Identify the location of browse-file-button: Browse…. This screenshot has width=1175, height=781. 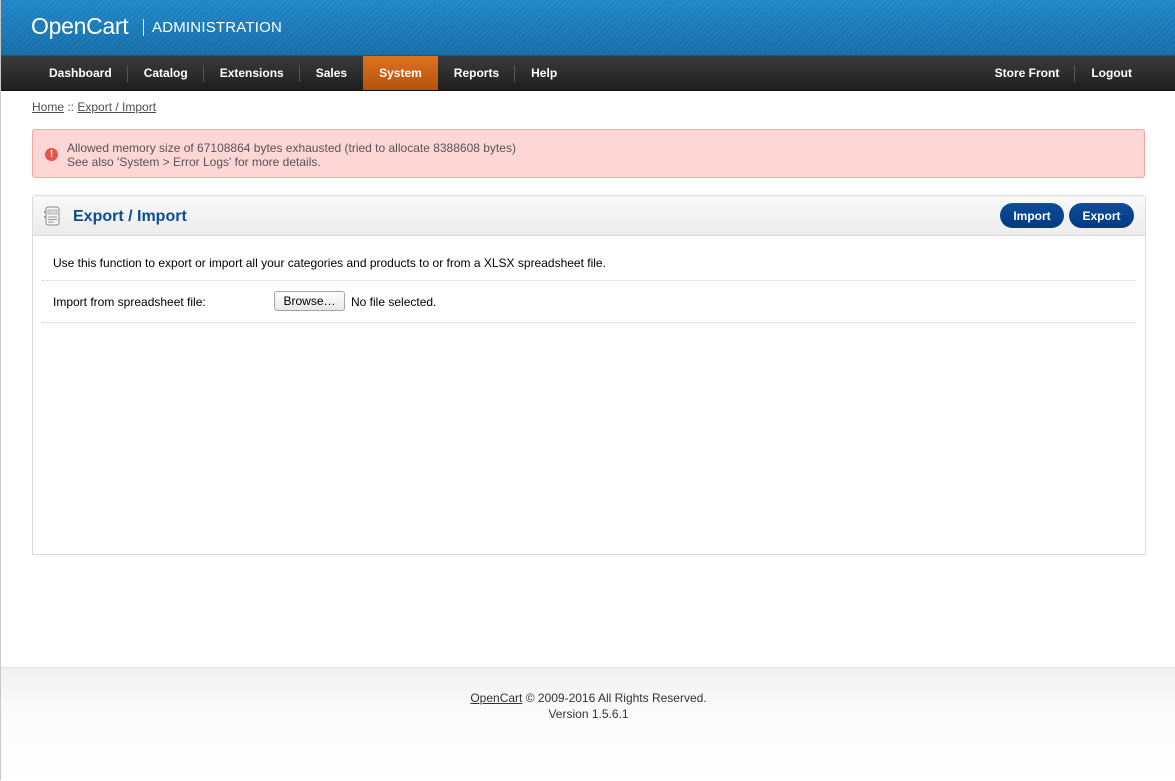
(309, 301).